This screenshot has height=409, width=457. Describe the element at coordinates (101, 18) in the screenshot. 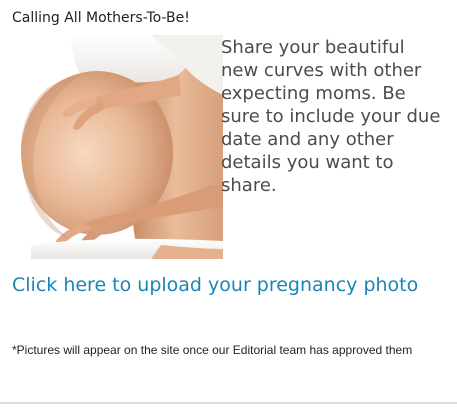

I see `widget-title: Calling All Mothers-To-Be!` at that location.